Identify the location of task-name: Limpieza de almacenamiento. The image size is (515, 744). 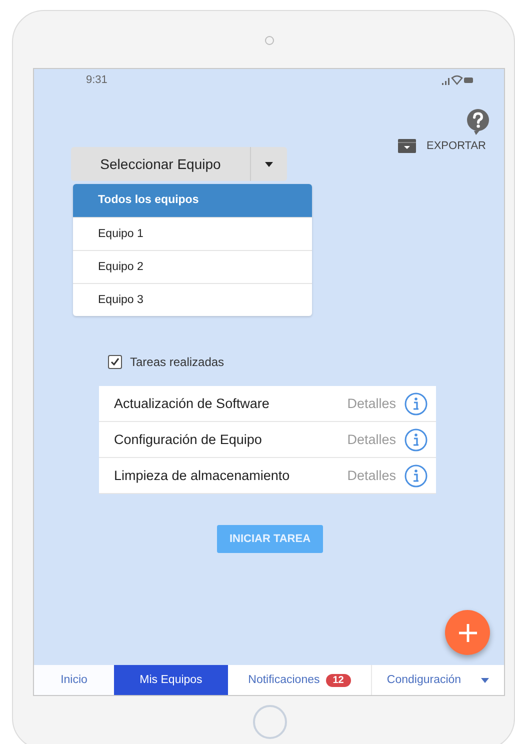
(202, 475).